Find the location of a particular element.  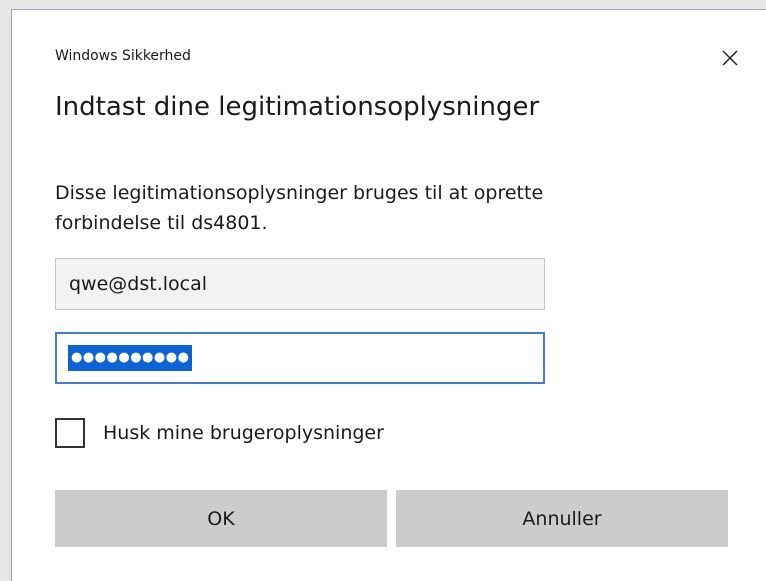

close-icon is located at coordinates (730, 58).